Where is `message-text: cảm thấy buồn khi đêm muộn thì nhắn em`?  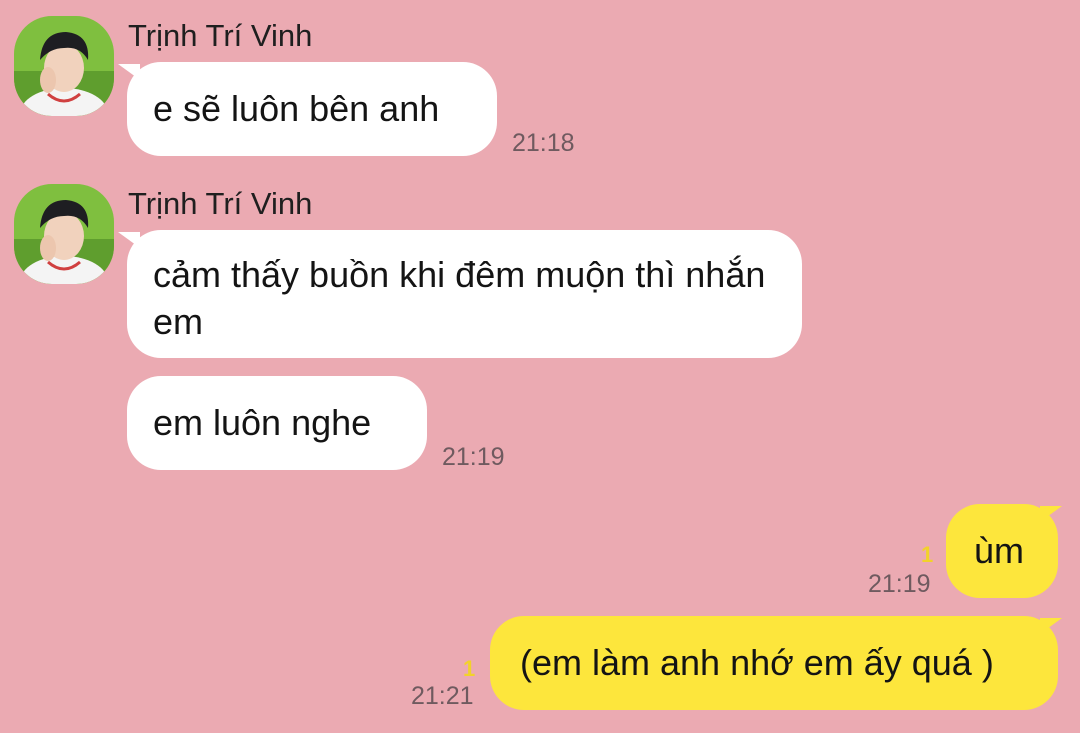 message-text: cảm thấy buồn khi đêm muộn thì nhắn em is located at coordinates (459, 298).